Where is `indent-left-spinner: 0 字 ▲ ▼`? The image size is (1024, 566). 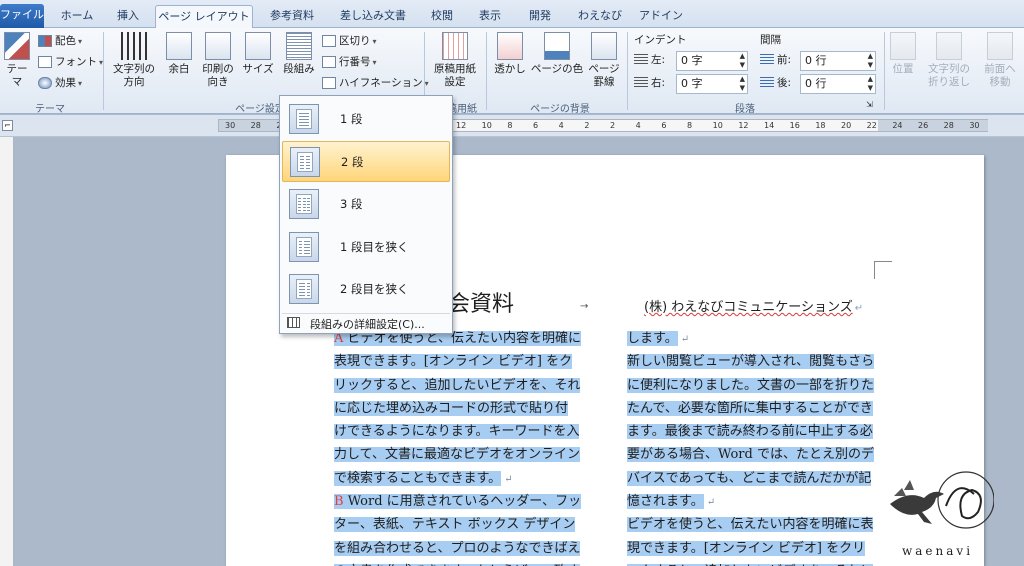
indent-left-spinner: 0 字 ▲ ▼ is located at coordinates (712, 61).